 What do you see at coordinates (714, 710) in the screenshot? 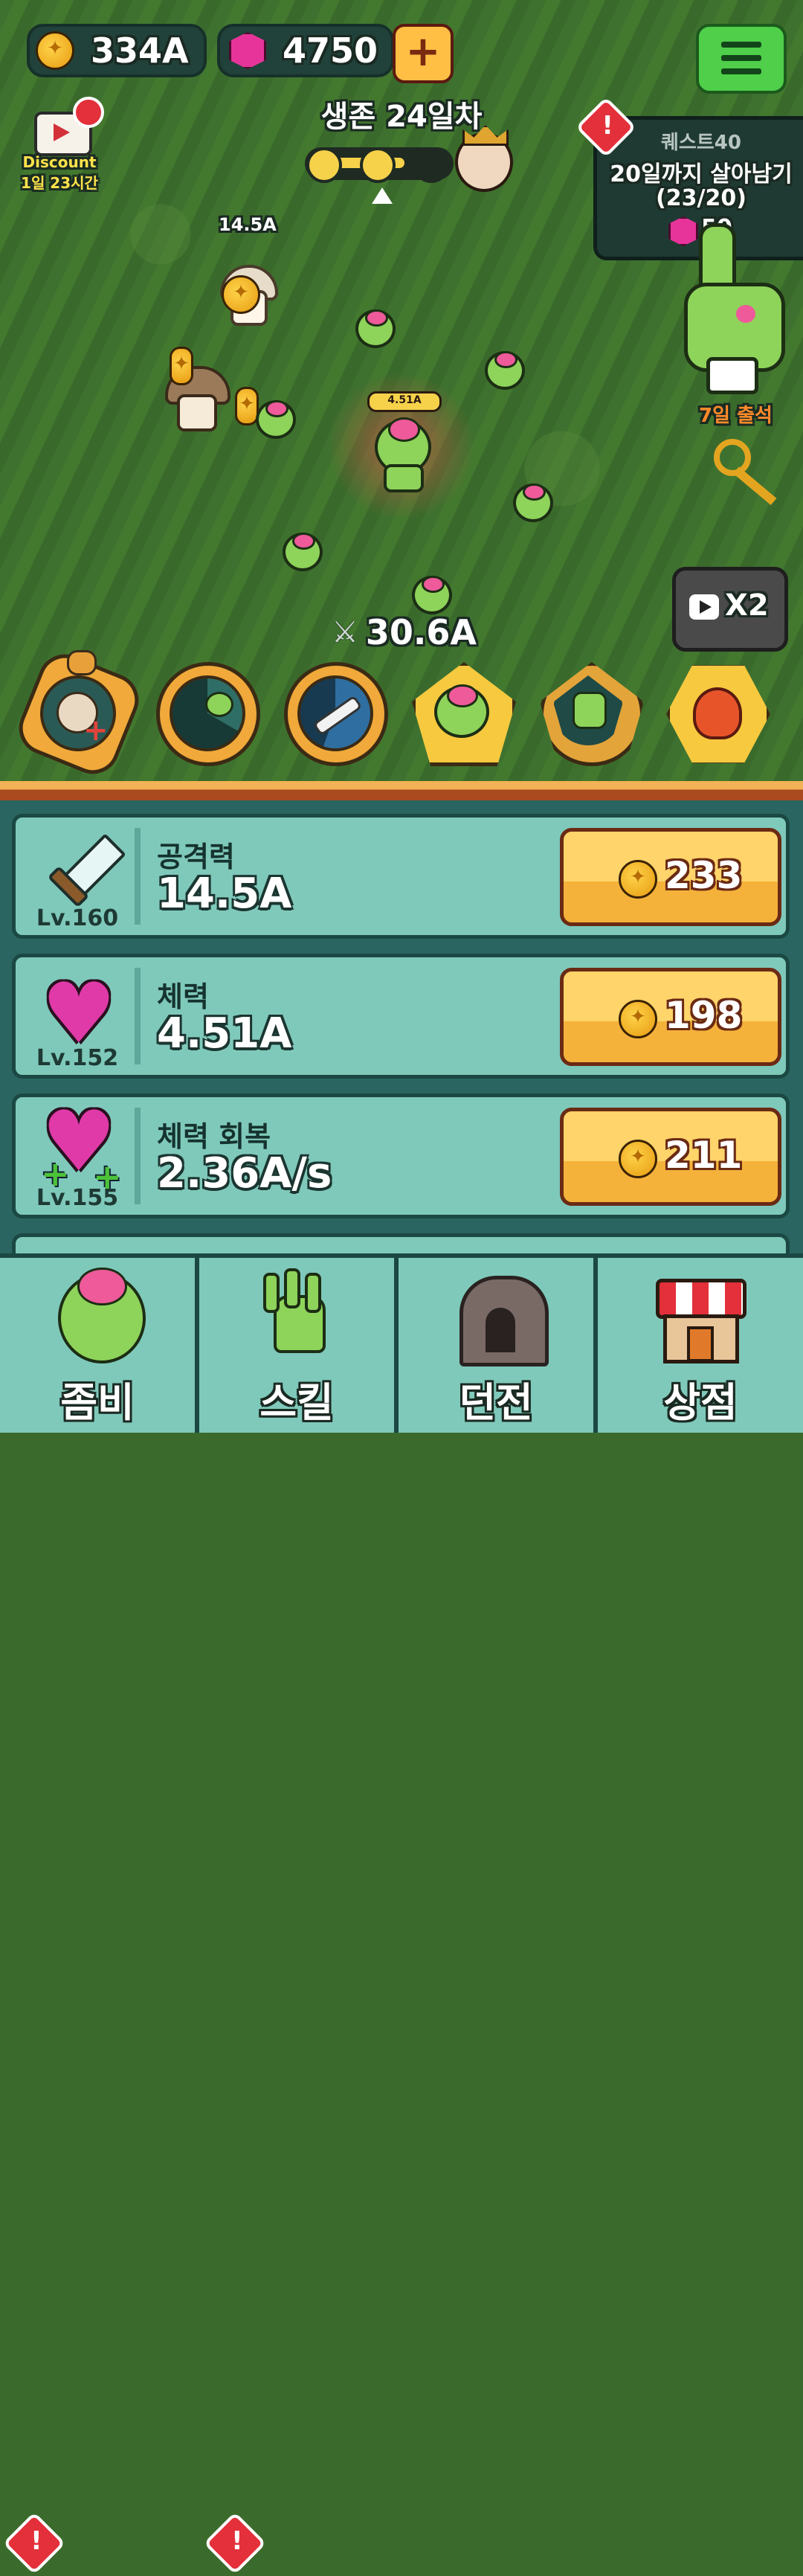
I see `rage-flame-icon` at bounding box center [714, 710].